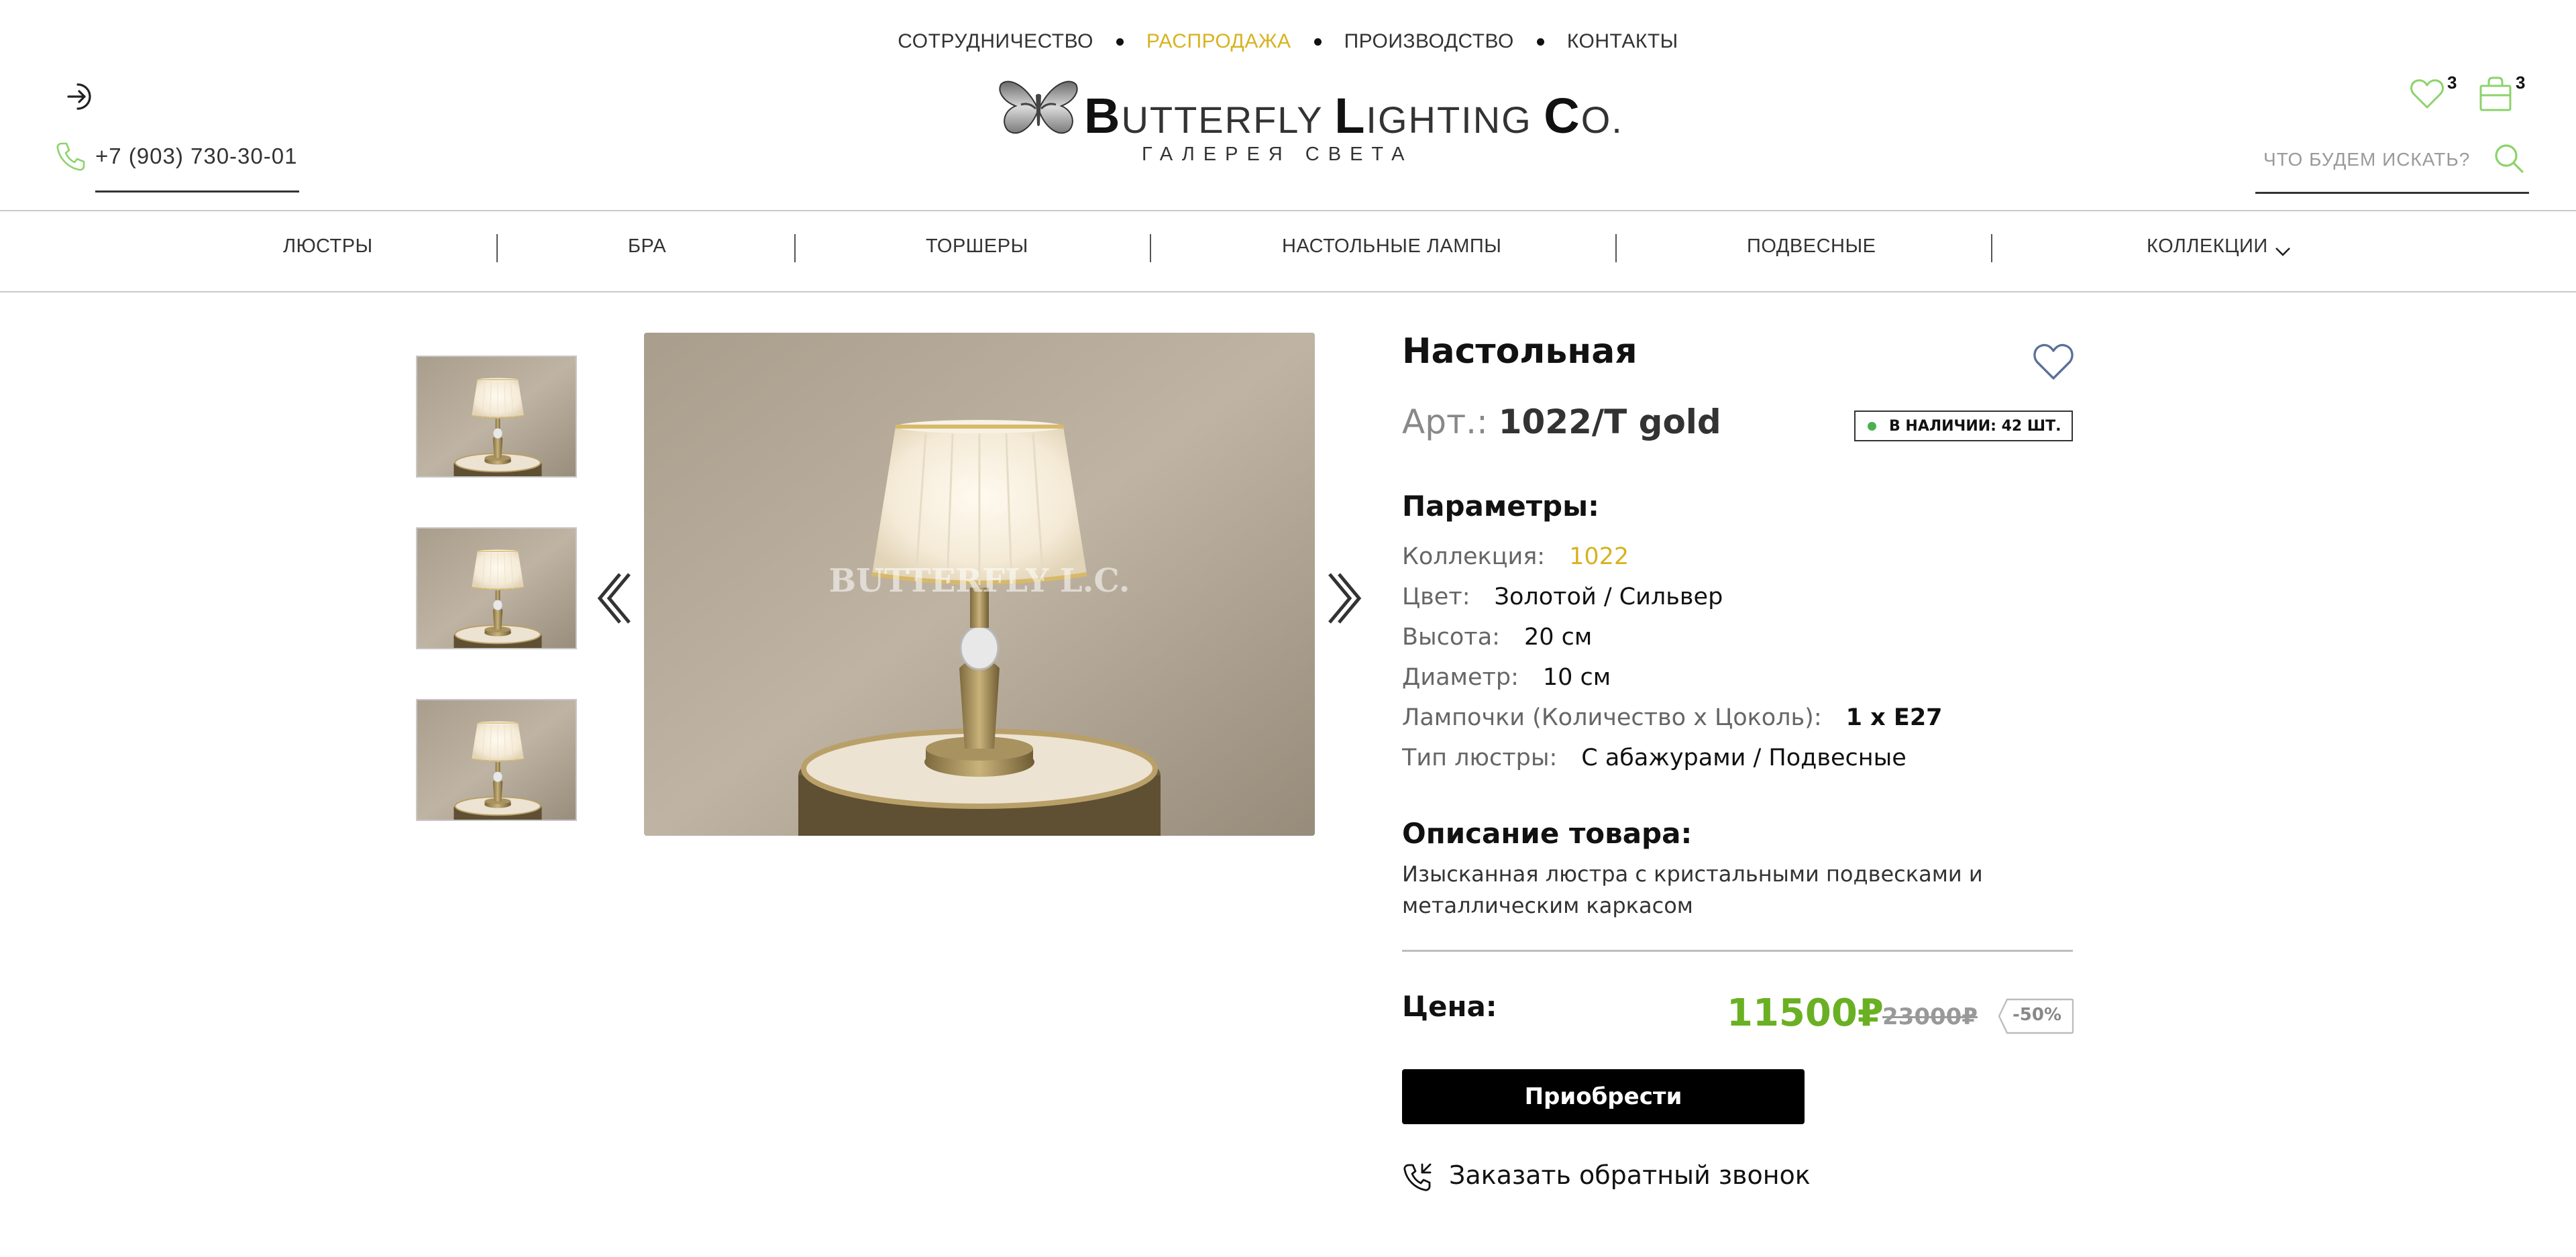  Describe the element at coordinates (328, 247) in the screenshot. I see `category-chandeliers: ЛЮСТРЫ` at that location.